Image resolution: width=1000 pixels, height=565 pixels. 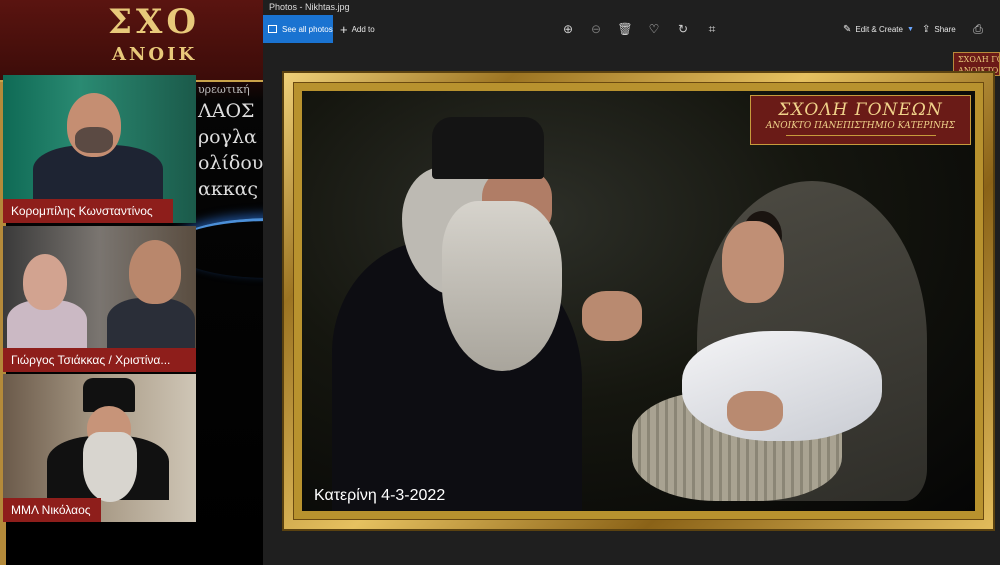 What do you see at coordinates (154, 22) in the screenshot?
I see `slide-banner-title: ΣΧΟ` at bounding box center [154, 22].